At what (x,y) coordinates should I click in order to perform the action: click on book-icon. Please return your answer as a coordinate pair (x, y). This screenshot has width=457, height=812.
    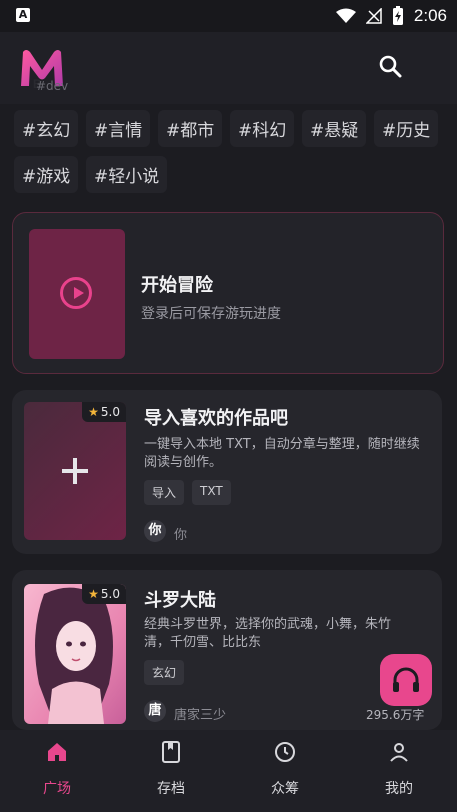
    Looking at the image, I should click on (171, 752).